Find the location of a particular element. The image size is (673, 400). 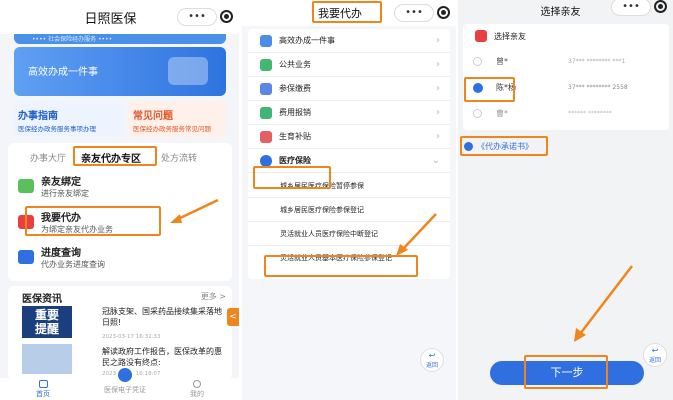

header: 日照医保 ••• is located at coordinates (119, 17).